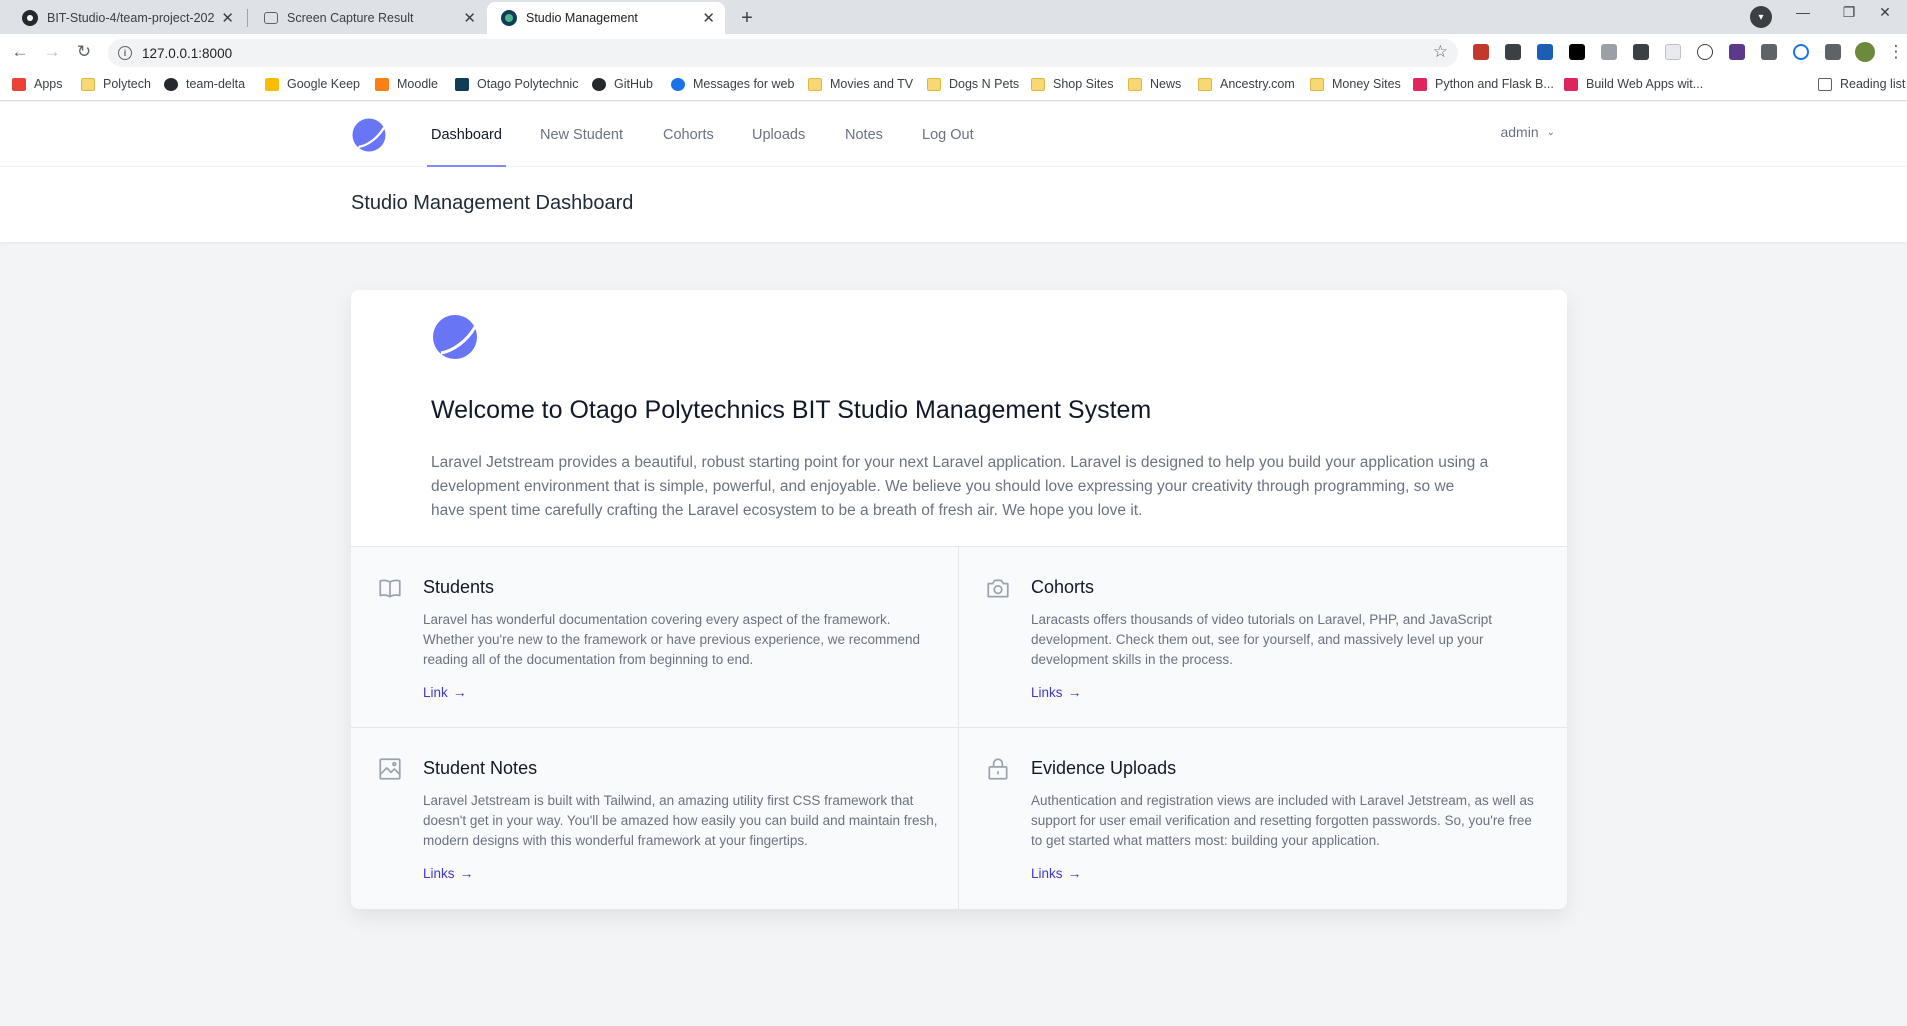  Describe the element at coordinates (1056, 692) in the screenshot. I see `feature-link-cohorts: Links →` at that location.